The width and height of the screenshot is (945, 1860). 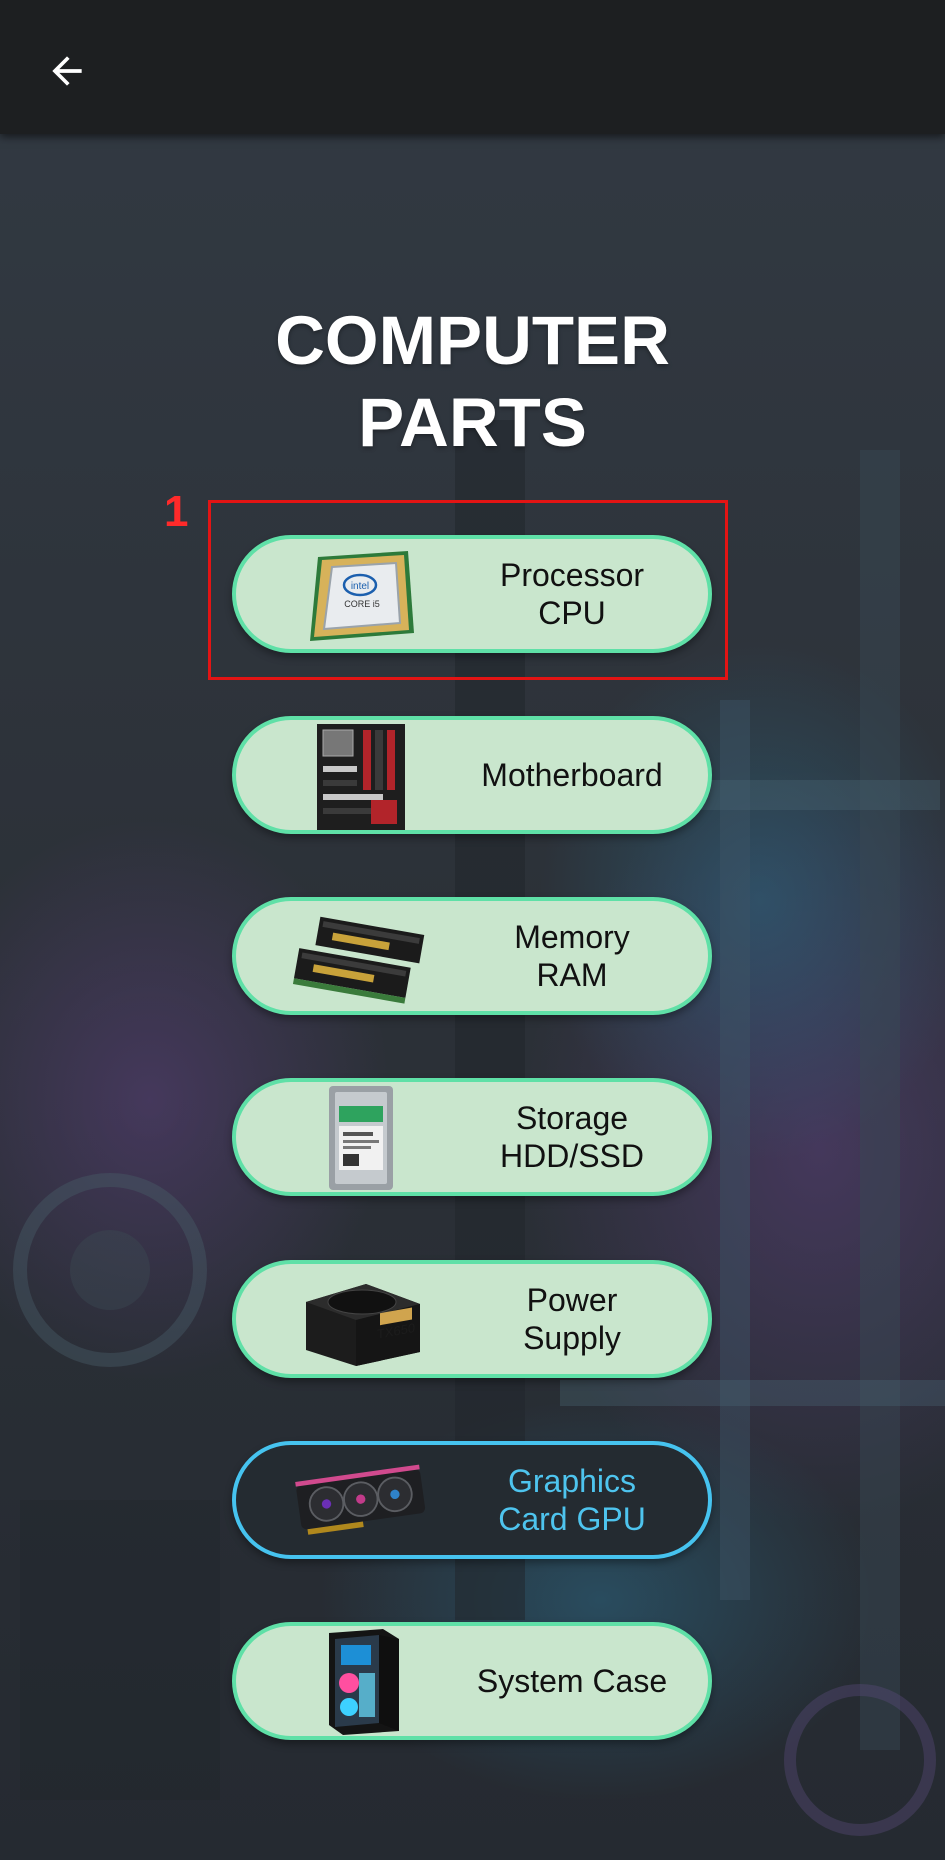 What do you see at coordinates (361, 1320) in the screenshot?
I see `power-supply-image: TX650` at bounding box center [361, 1320].